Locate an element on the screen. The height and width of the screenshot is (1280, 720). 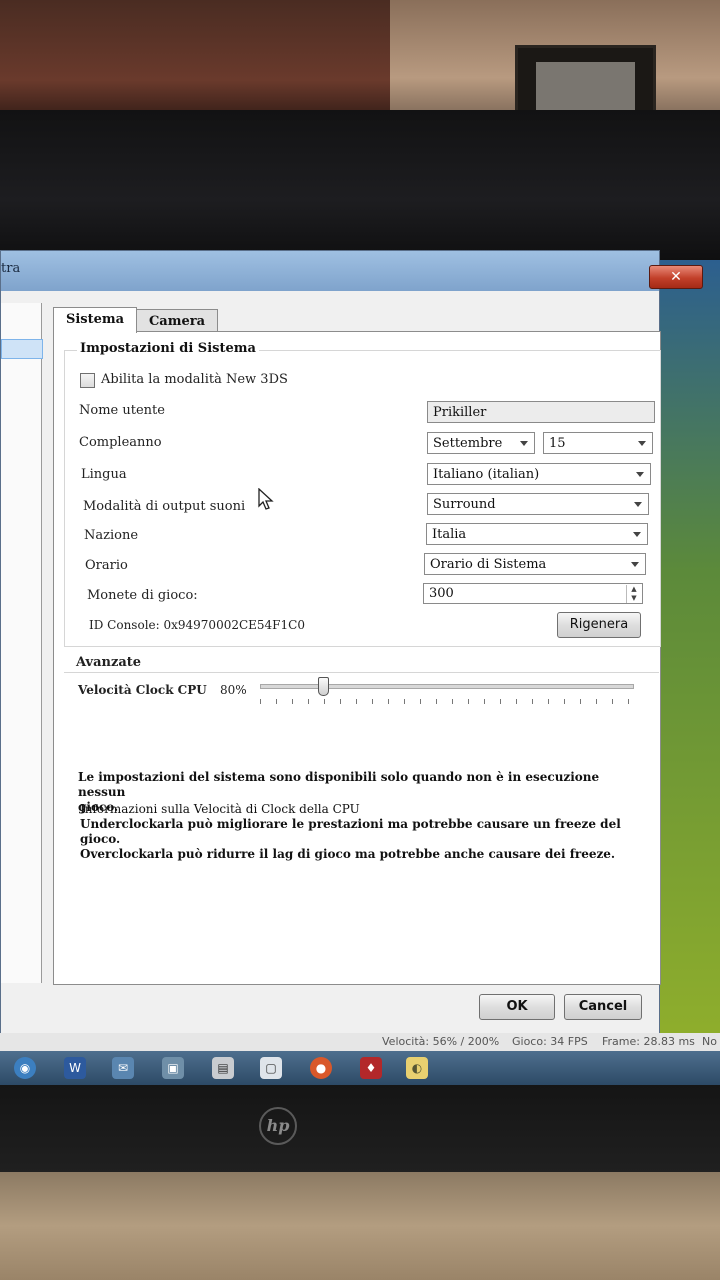
chat-icon: ✉ is located at coordinates (123, 1068).